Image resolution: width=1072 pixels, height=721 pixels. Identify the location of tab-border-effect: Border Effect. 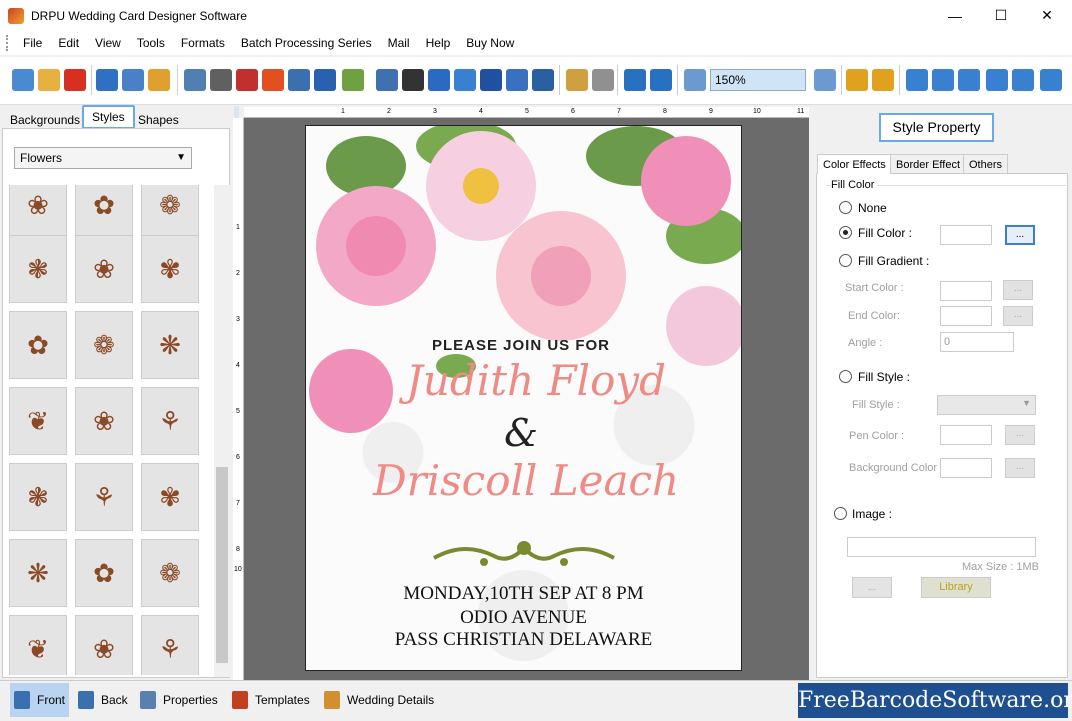
(928, 164).